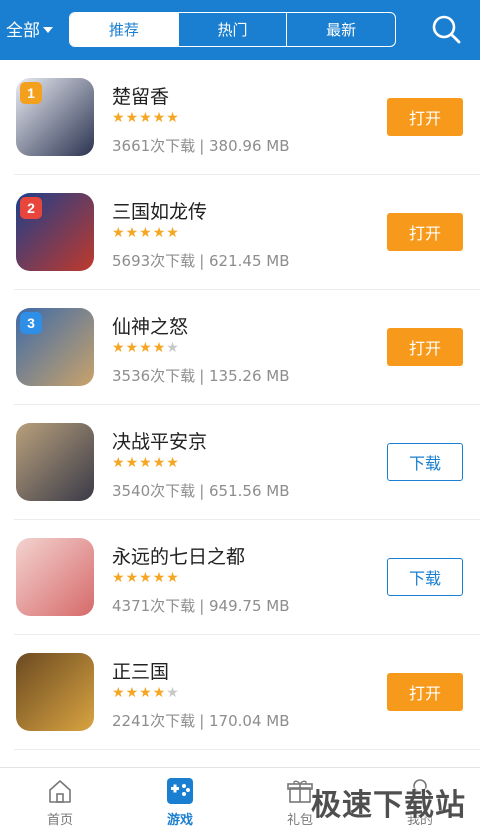  I want to click on app-list-item: 决战平安京 ★★★★★ 3540次下载 | 651.56 MB 下载, so click(247, 462).